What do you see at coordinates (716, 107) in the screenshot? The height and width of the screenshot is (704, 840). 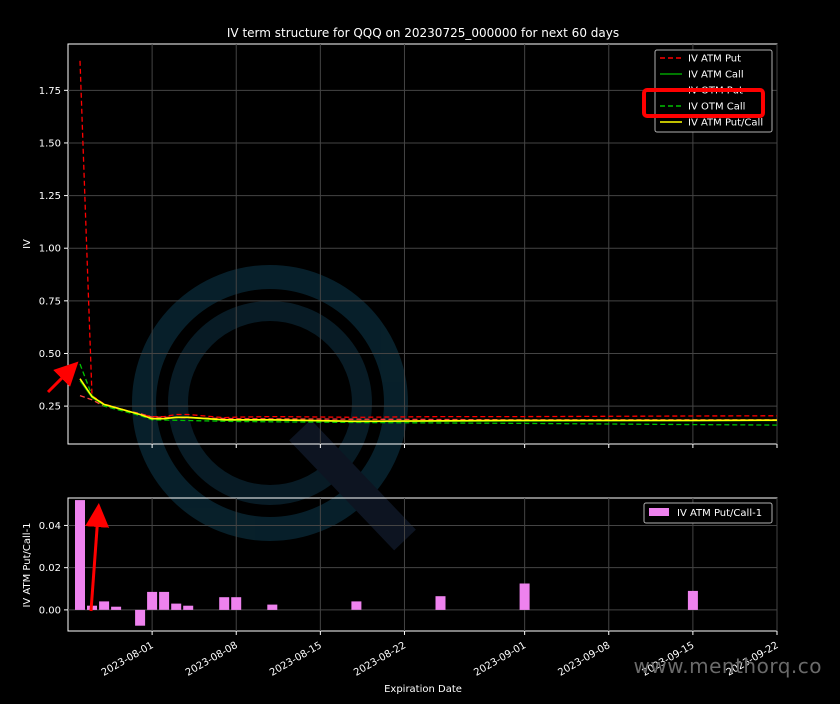 I see `legend-entry: IV OTM Call` at bounding box center [716, 107].